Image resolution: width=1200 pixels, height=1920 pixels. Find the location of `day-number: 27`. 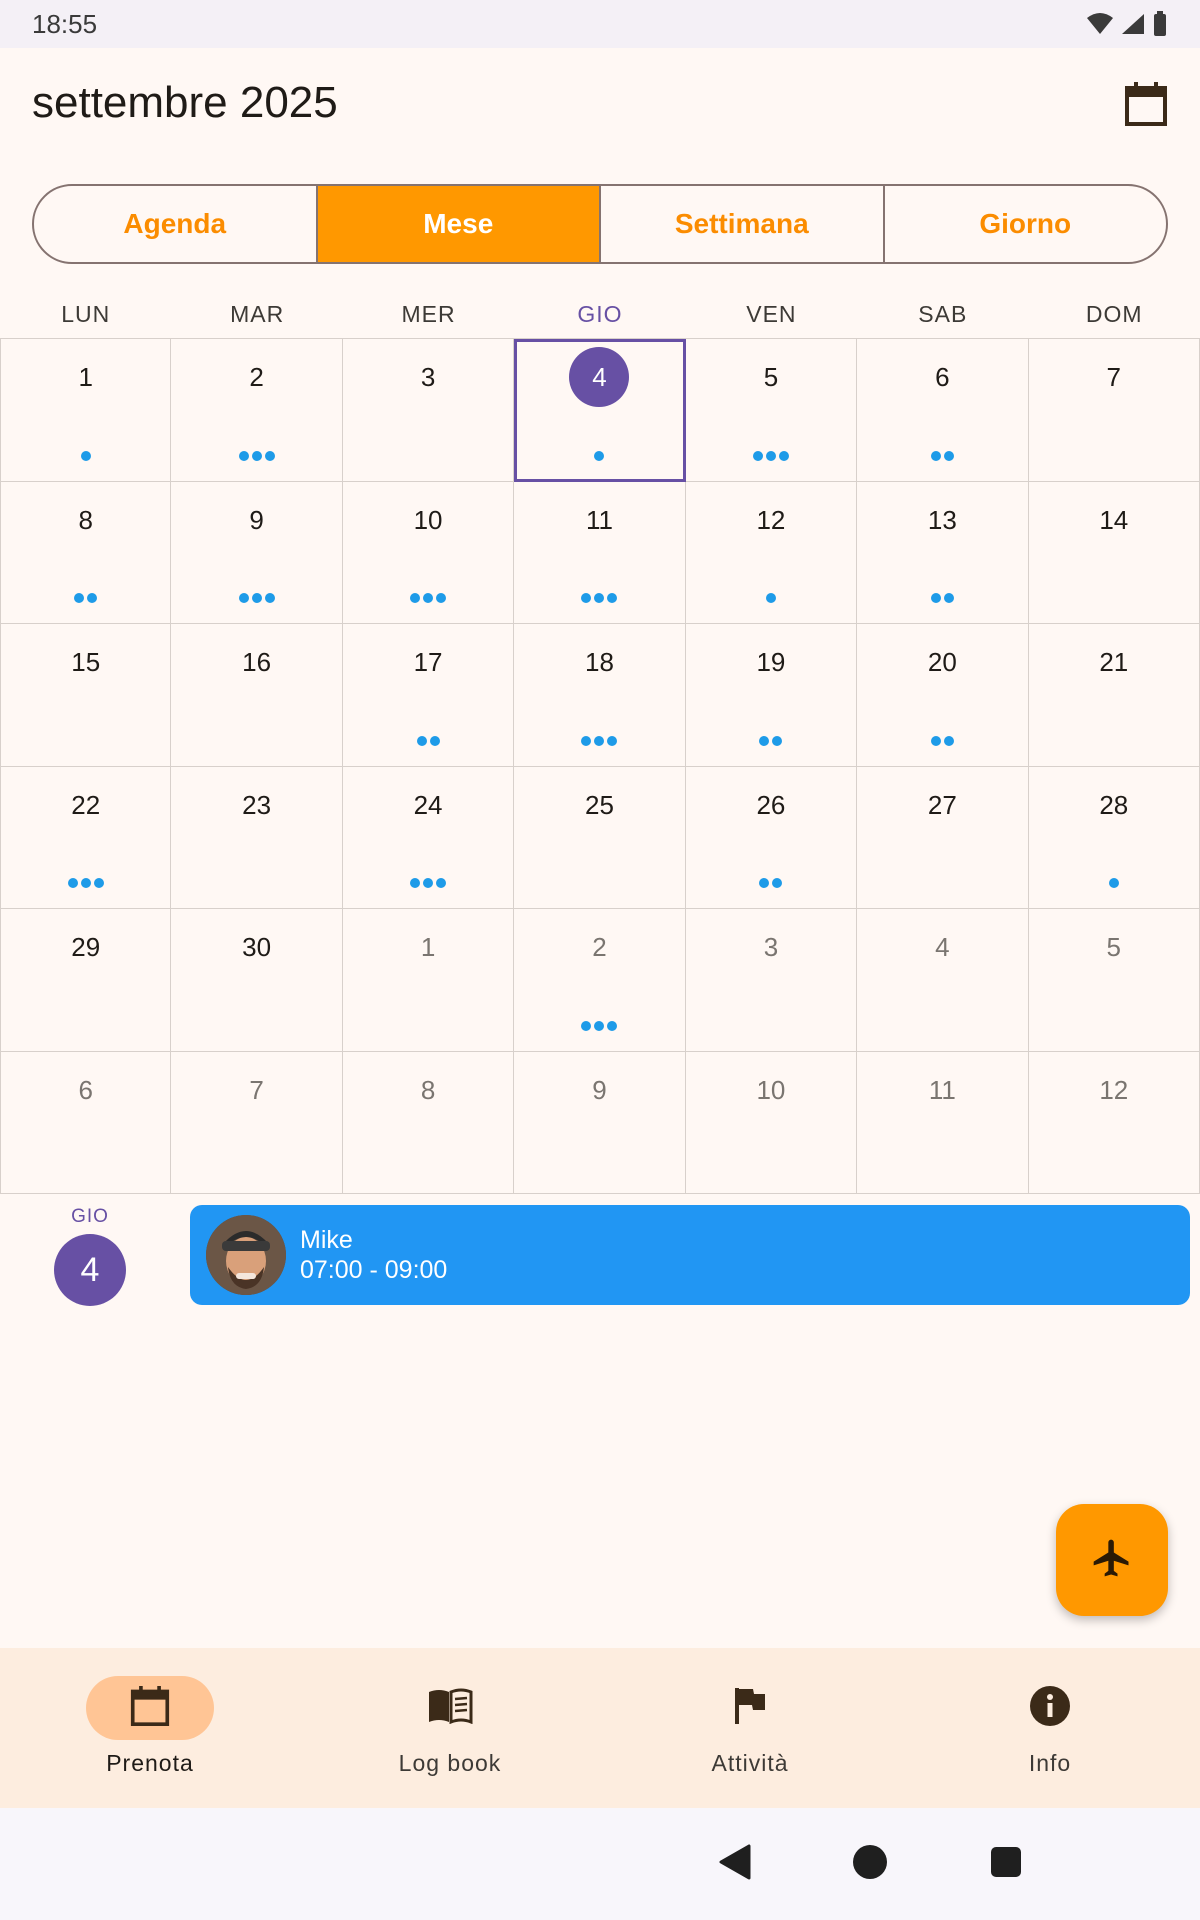

day-number: 27 is located at coordinates (942, 813).